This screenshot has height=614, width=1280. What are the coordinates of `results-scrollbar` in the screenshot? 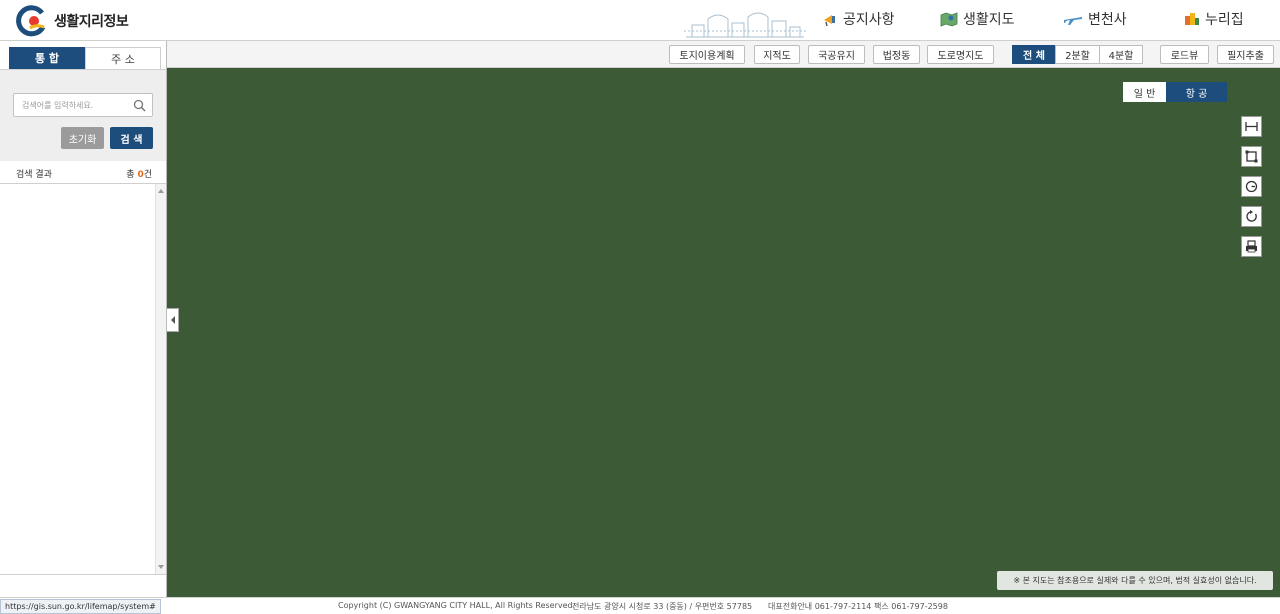 It's located at (160, 379).